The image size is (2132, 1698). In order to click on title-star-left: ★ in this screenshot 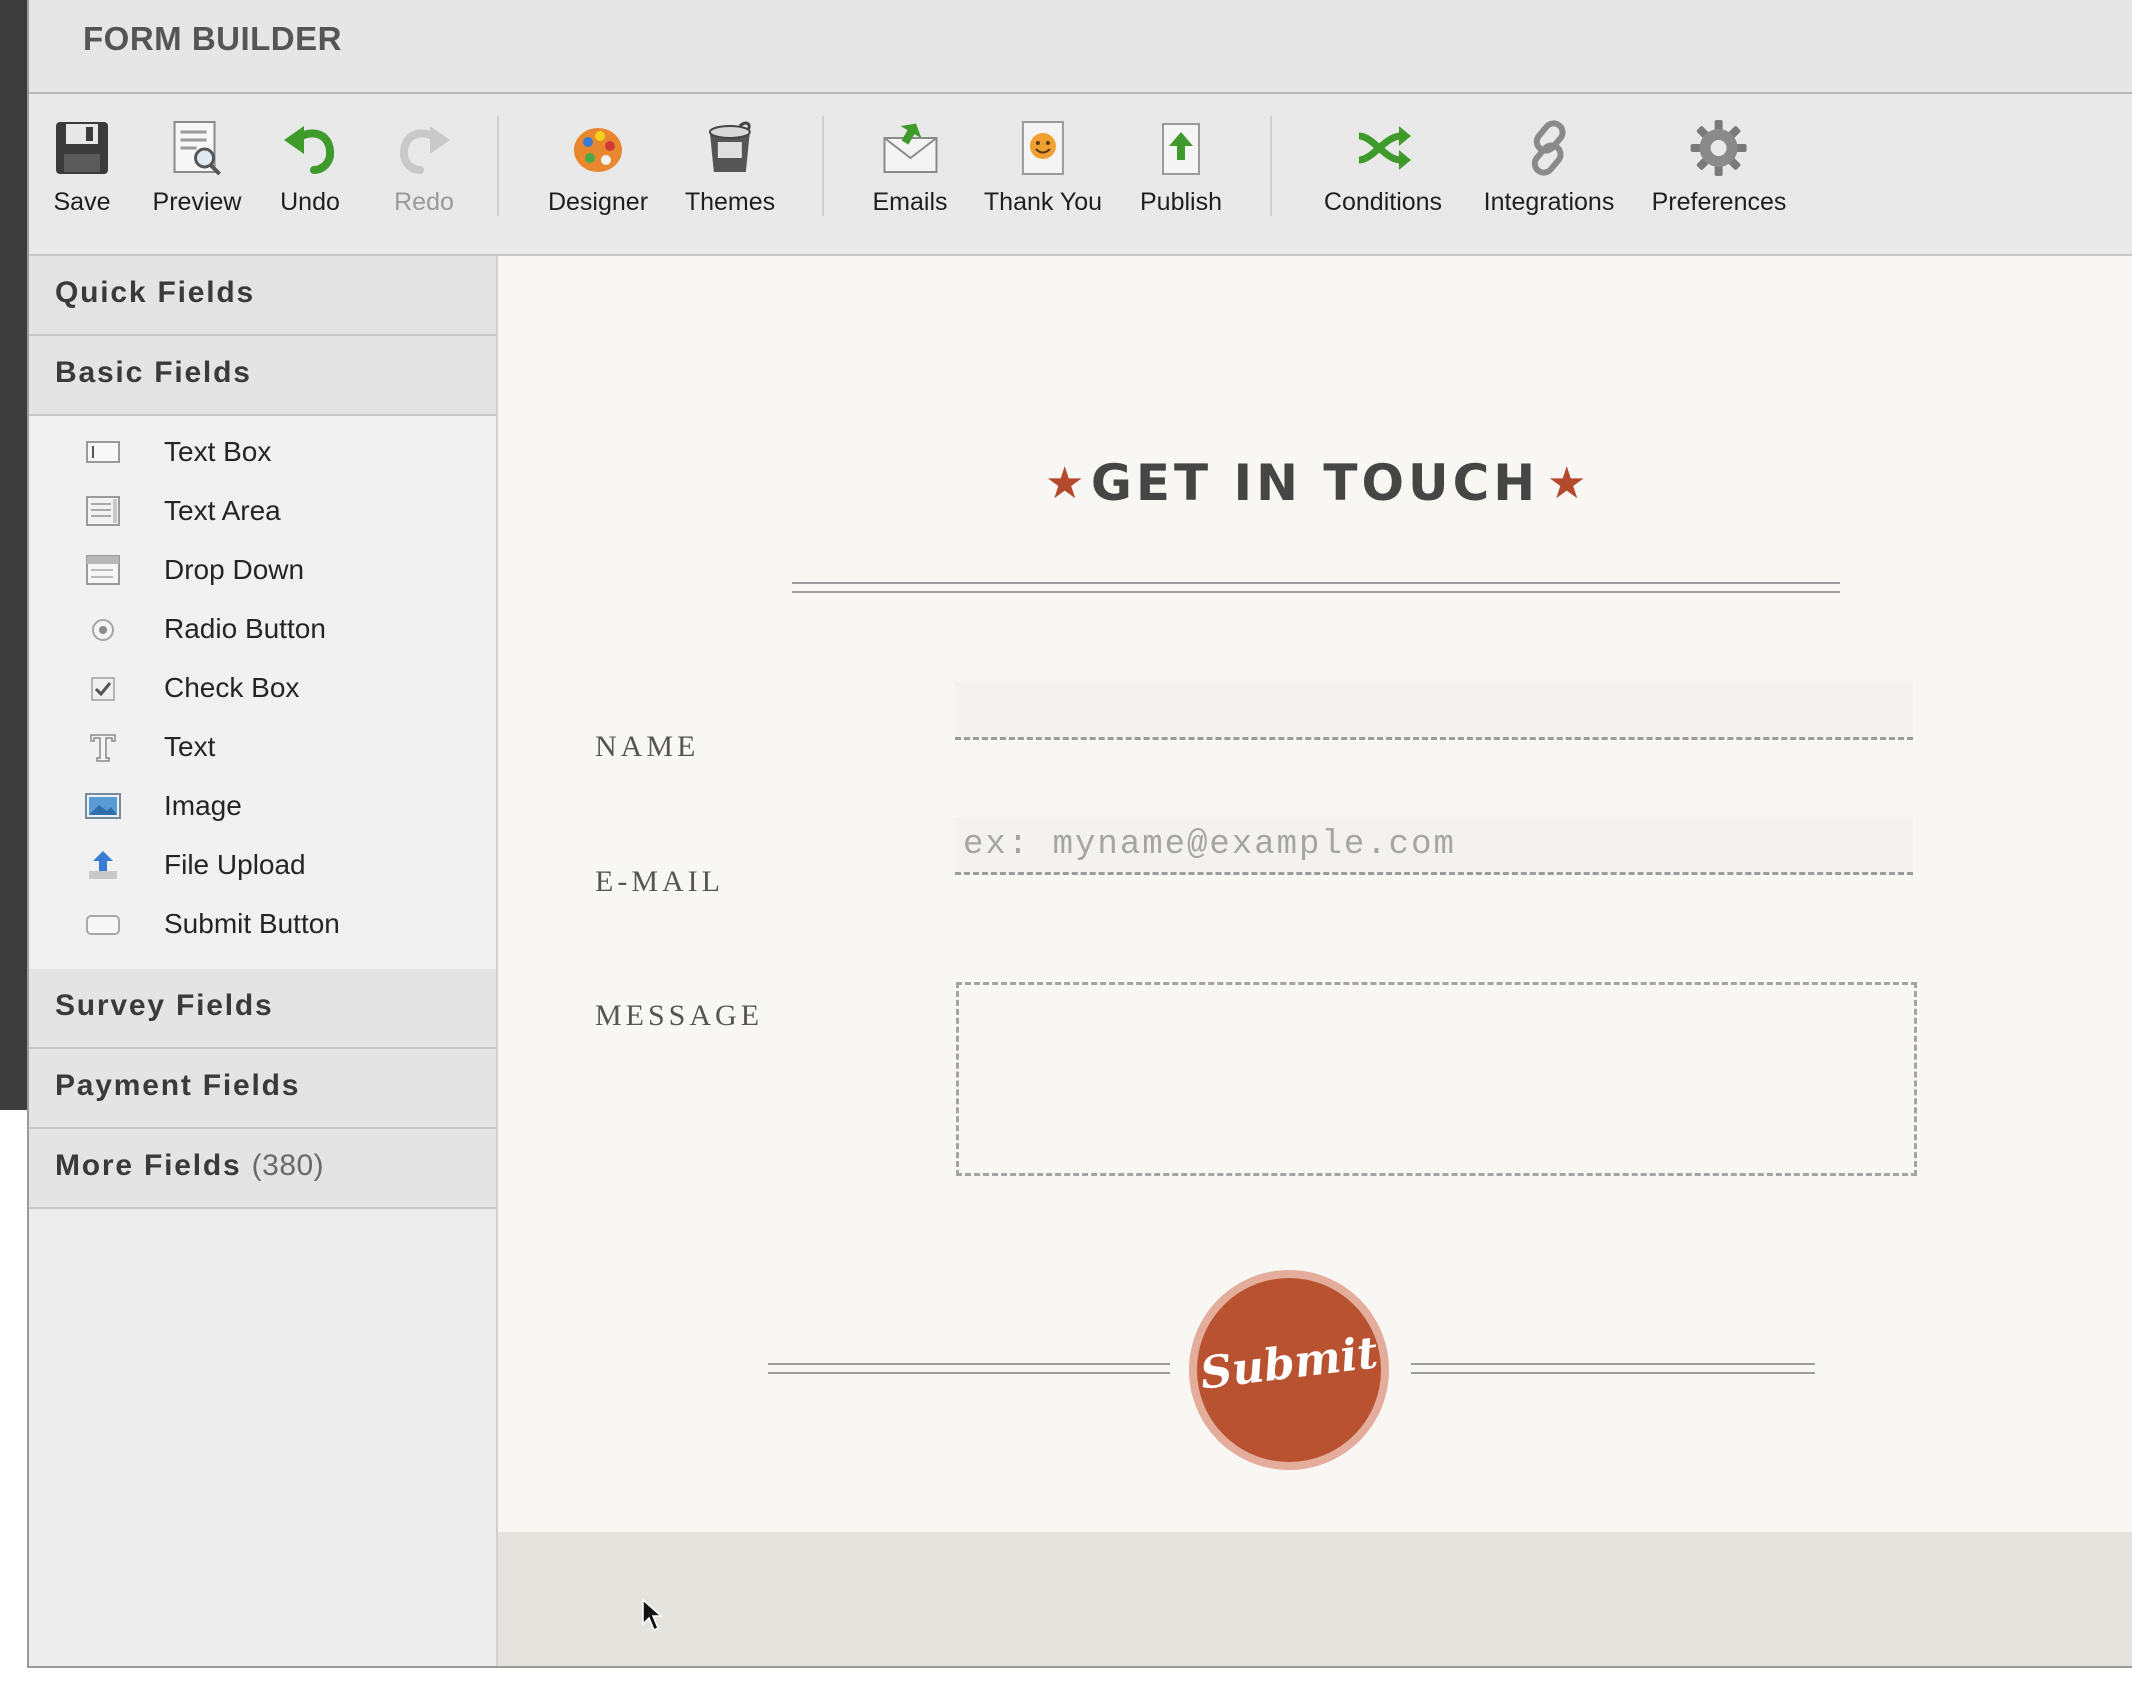, I will do `click(1065, 483)`.